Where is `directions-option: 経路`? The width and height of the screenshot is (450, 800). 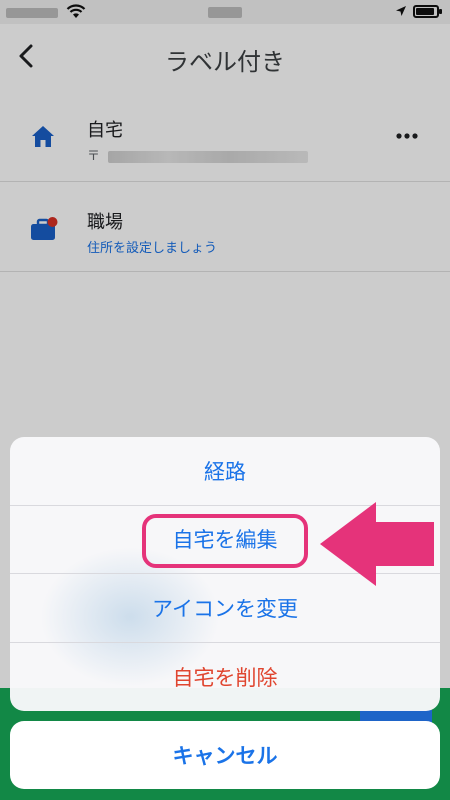
directions-option: 経路 is located at coordinates (225, 471).